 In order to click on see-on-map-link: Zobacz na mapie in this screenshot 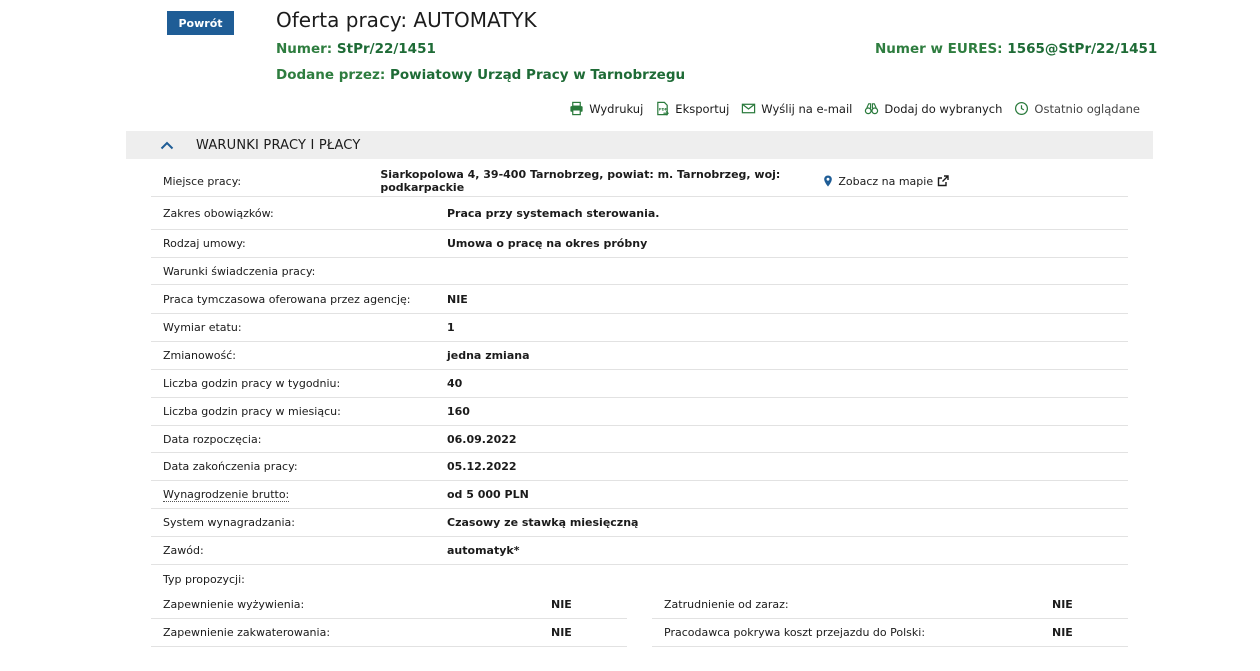, I will do `click(885, 181)`.